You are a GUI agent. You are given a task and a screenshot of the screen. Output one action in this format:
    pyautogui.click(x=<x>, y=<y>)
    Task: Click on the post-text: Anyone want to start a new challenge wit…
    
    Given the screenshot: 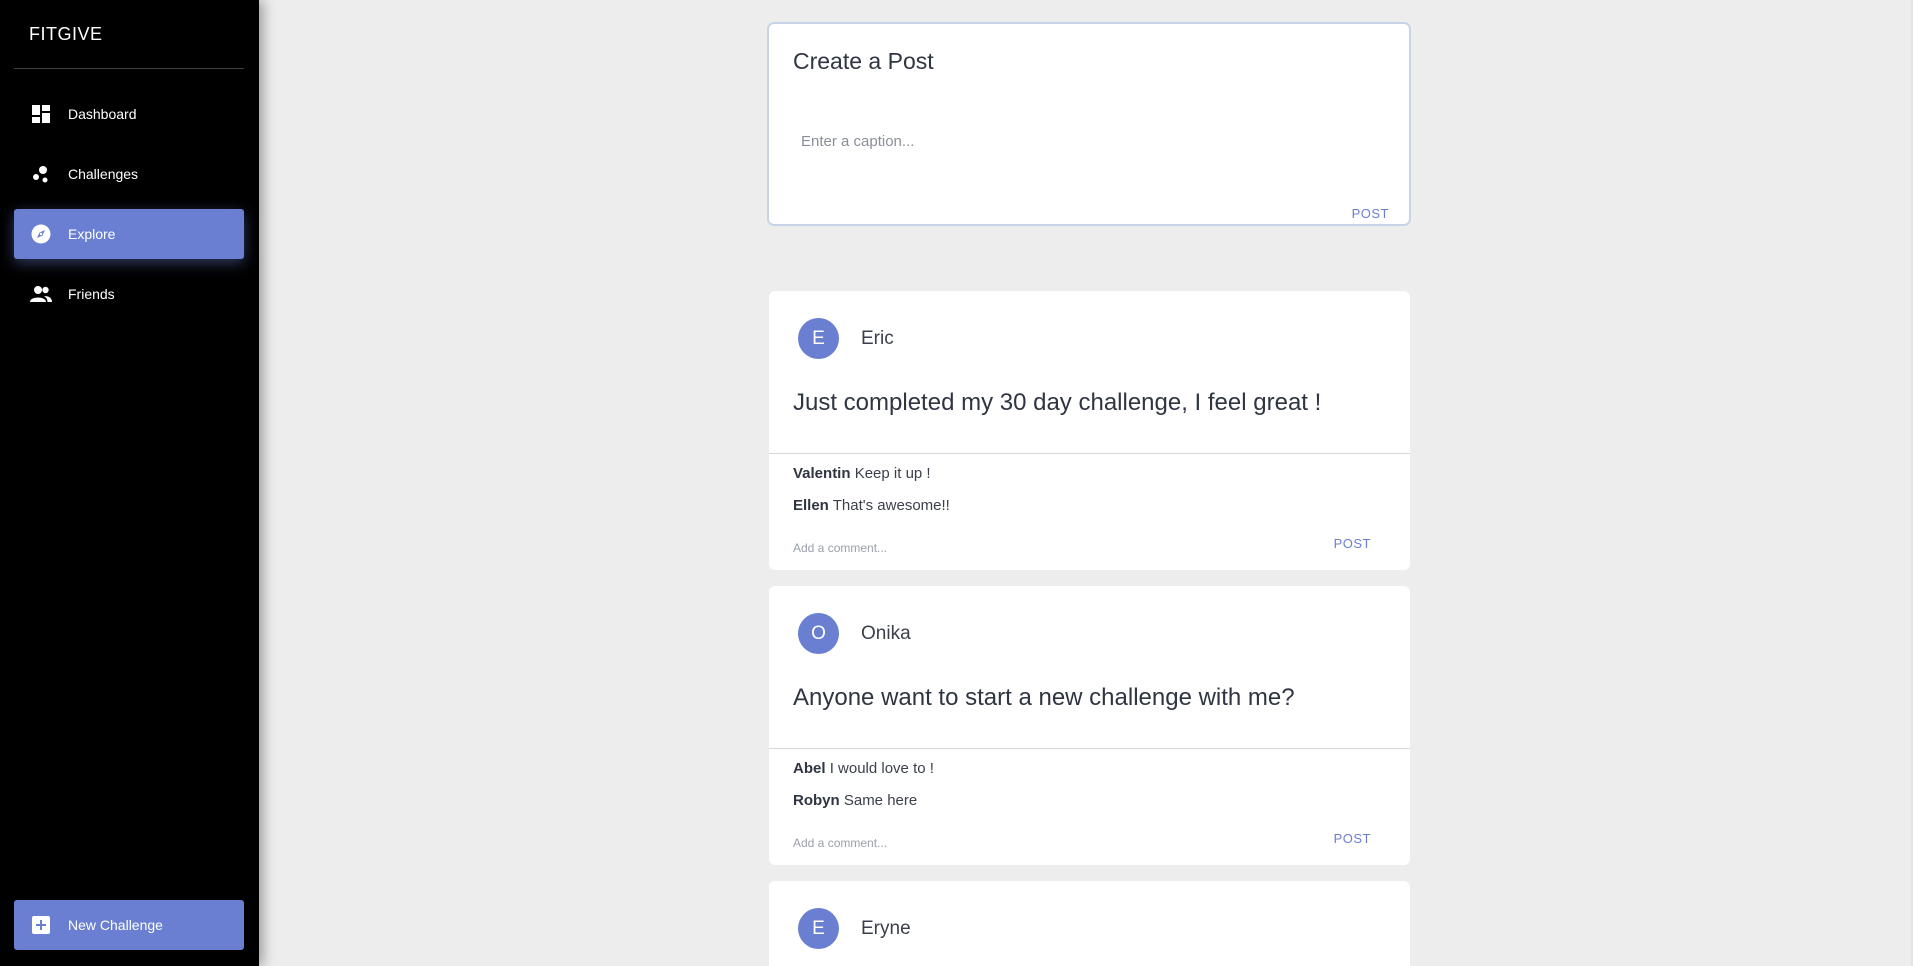 What is the action you would take?
    pyautogui.click(x=1044, y=697)
    